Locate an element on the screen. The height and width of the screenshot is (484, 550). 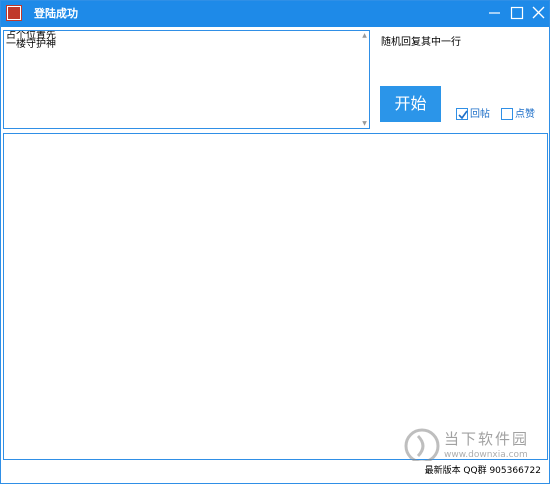
like-checkbox is located at coordinates (507, 114).